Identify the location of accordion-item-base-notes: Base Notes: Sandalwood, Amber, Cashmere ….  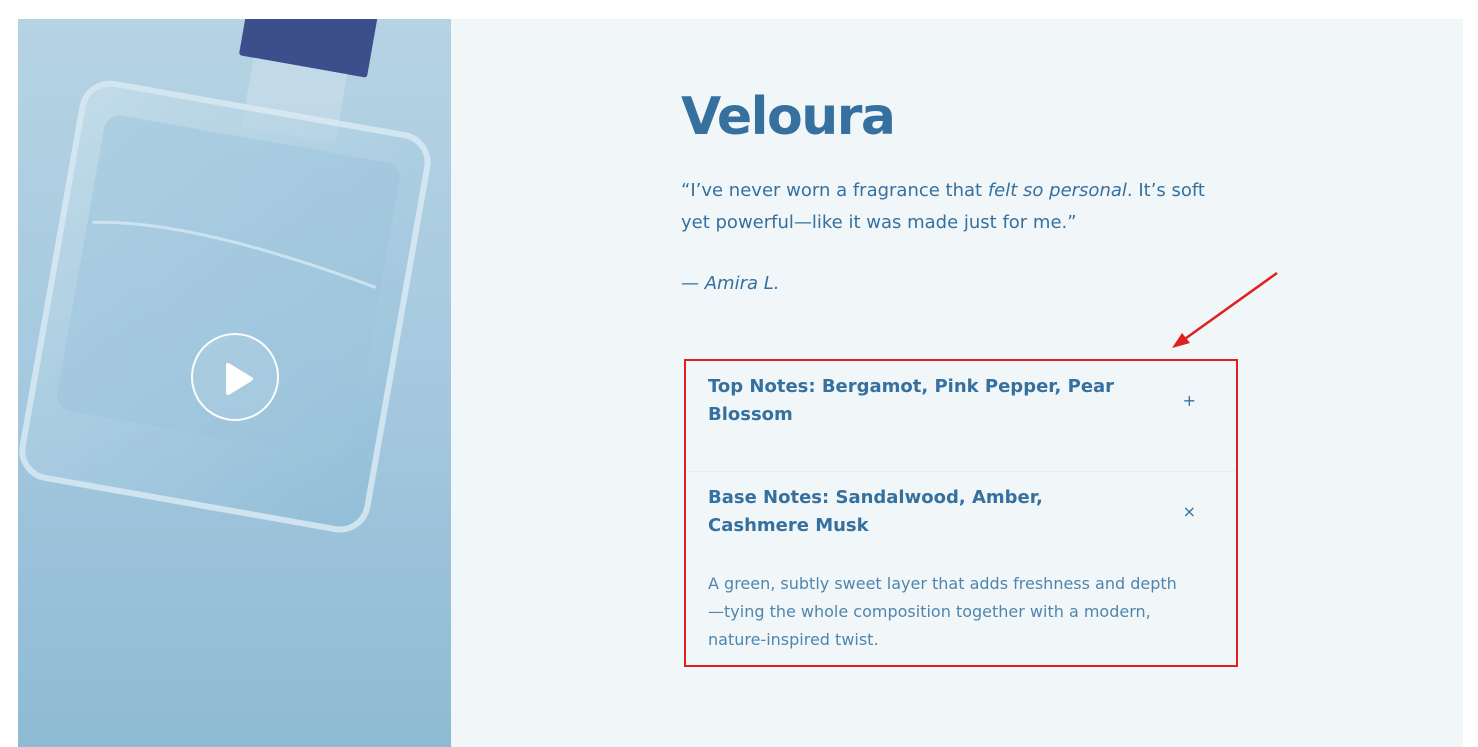
(961, 563).